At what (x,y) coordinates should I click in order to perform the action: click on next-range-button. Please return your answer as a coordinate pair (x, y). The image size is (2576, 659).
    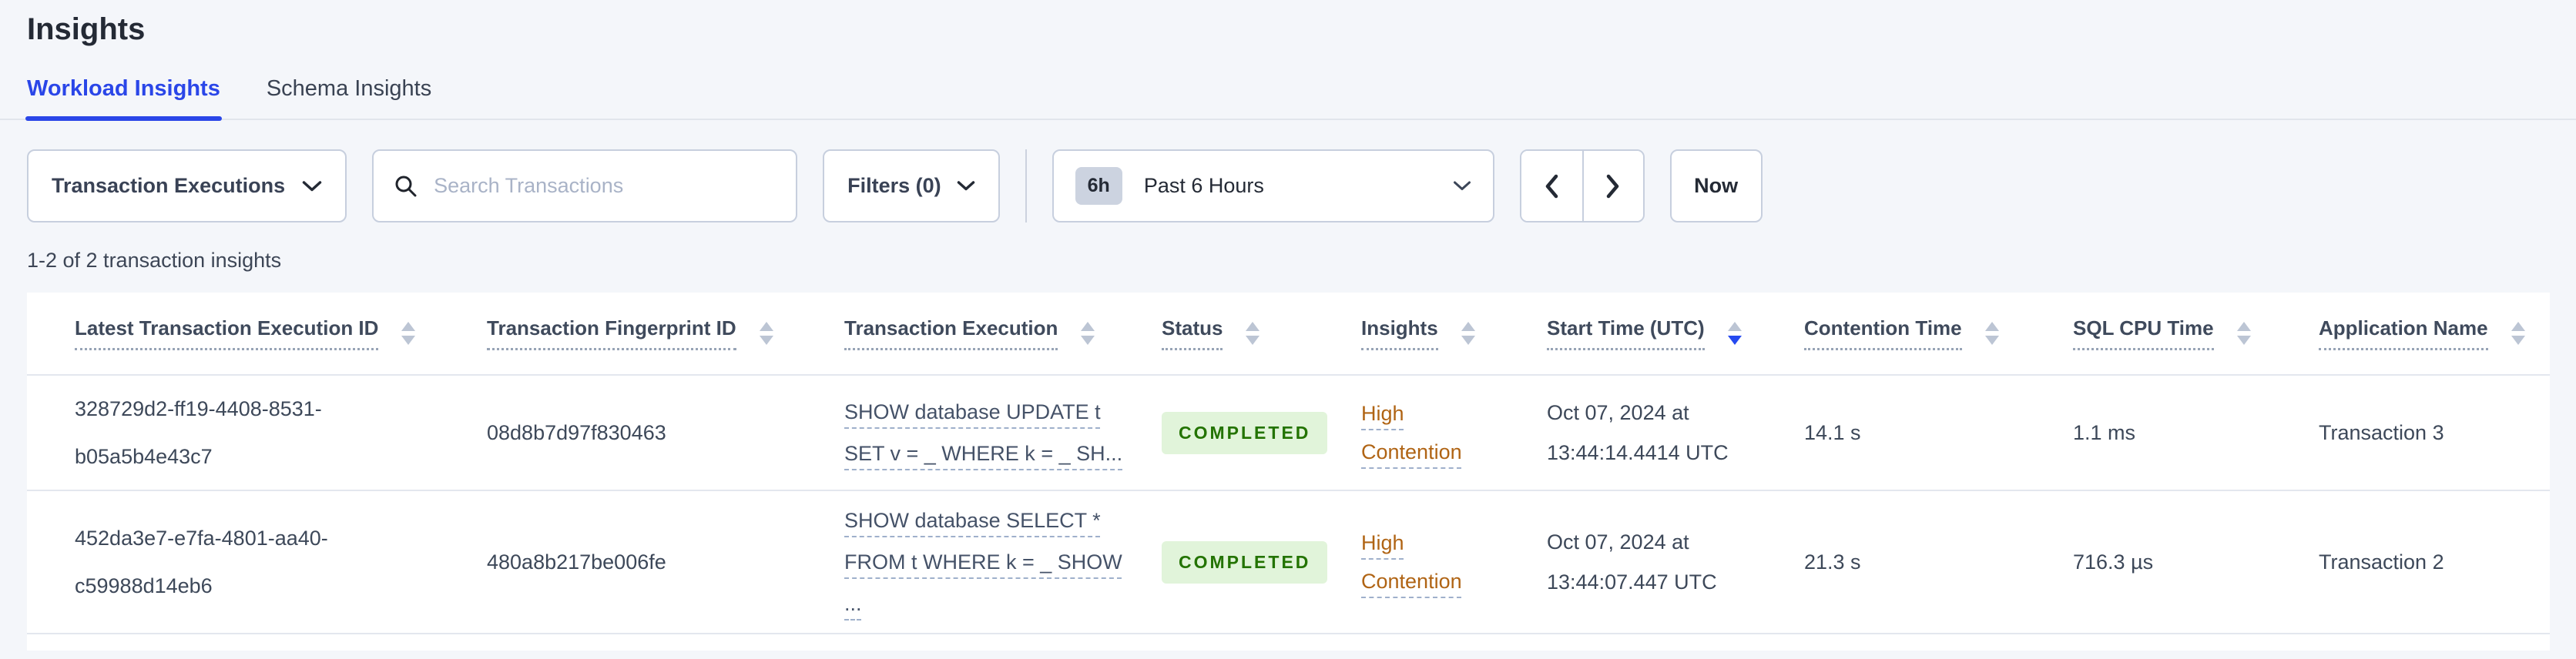
    Looking at the image, I should click on (1612, 186).